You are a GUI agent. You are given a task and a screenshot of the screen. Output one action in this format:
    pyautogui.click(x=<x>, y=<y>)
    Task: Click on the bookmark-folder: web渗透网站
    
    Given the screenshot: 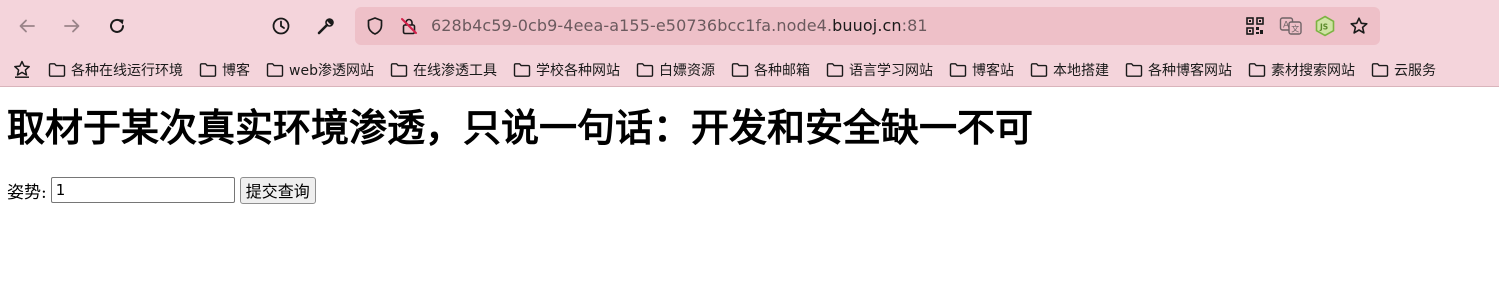 What is the action you would take?
    pyautogui.click(x=320, y=70)
    